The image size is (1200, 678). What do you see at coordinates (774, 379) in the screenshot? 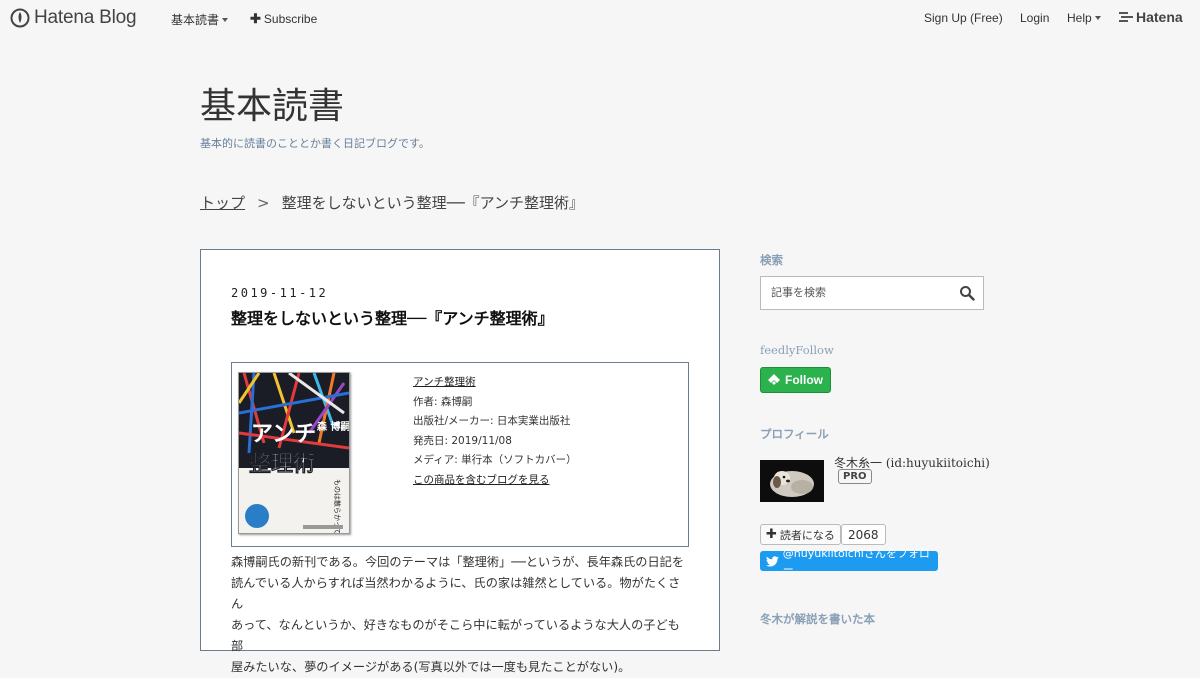
I see `feedly-icon` at bounding box center [774, 379].